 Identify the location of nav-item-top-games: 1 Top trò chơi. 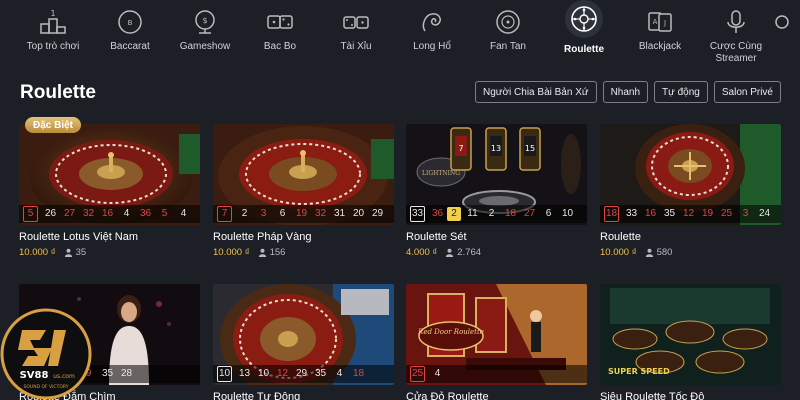
(53, 35).